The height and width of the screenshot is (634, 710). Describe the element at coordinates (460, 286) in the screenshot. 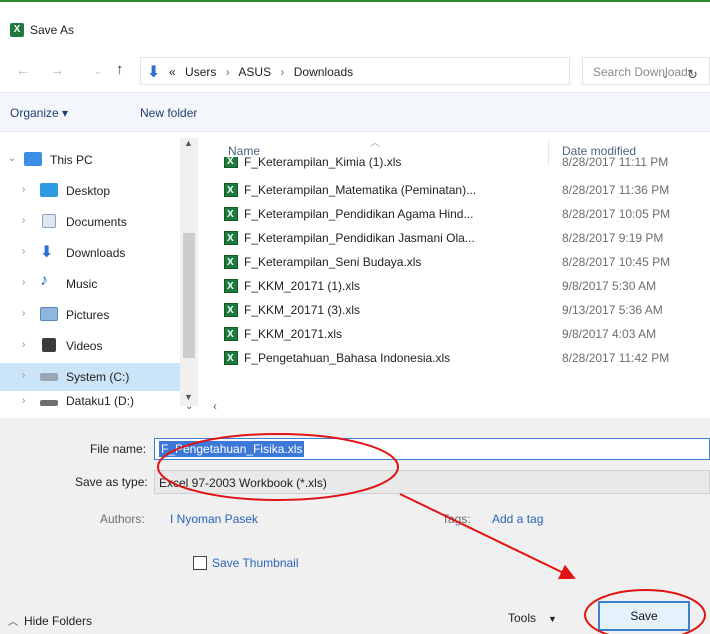

I see `table-row: F_KKM_20171 (1).xls 9/8/2017 5:30 AM` at that location.